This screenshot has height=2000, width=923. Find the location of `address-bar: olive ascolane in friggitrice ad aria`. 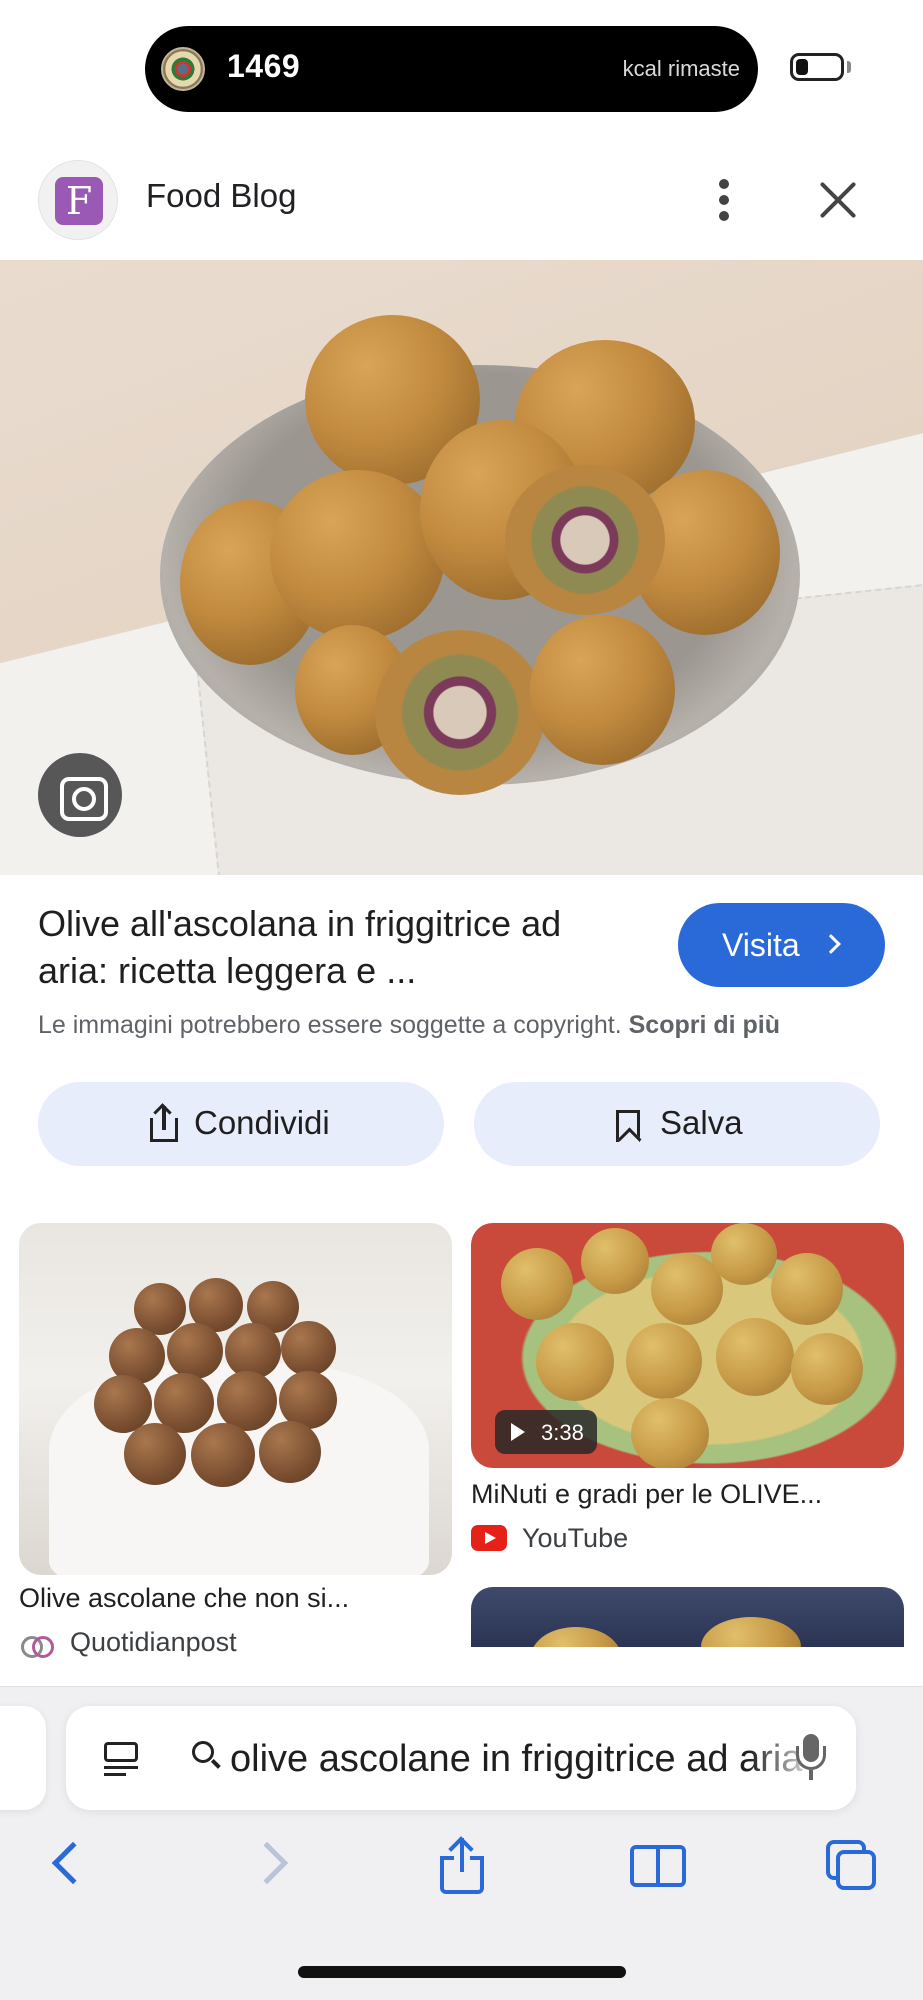

address-bar: olive ascolane in friggitrice ad aria is located at coordinates (461, 1758).